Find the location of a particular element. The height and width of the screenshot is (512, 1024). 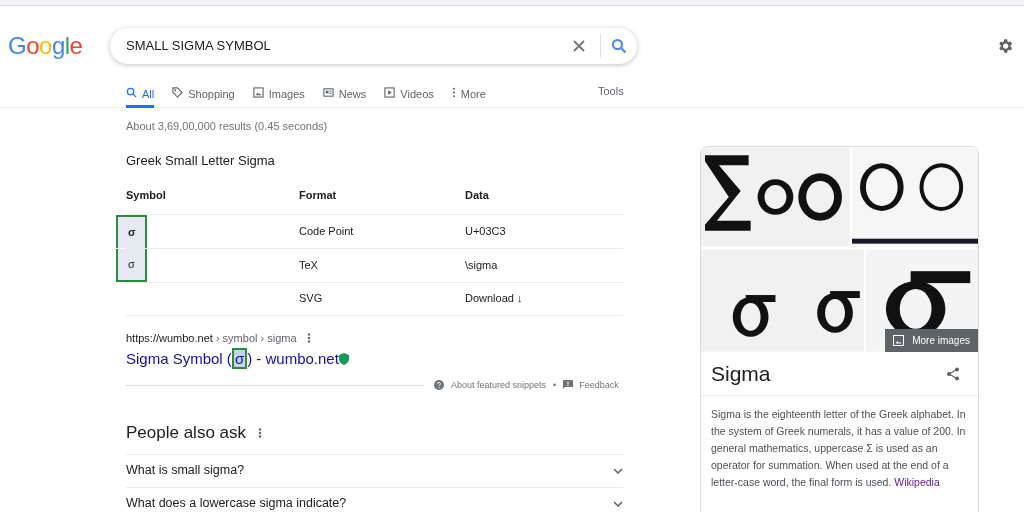

google-logo: Google is located at coordinates (59, 46).